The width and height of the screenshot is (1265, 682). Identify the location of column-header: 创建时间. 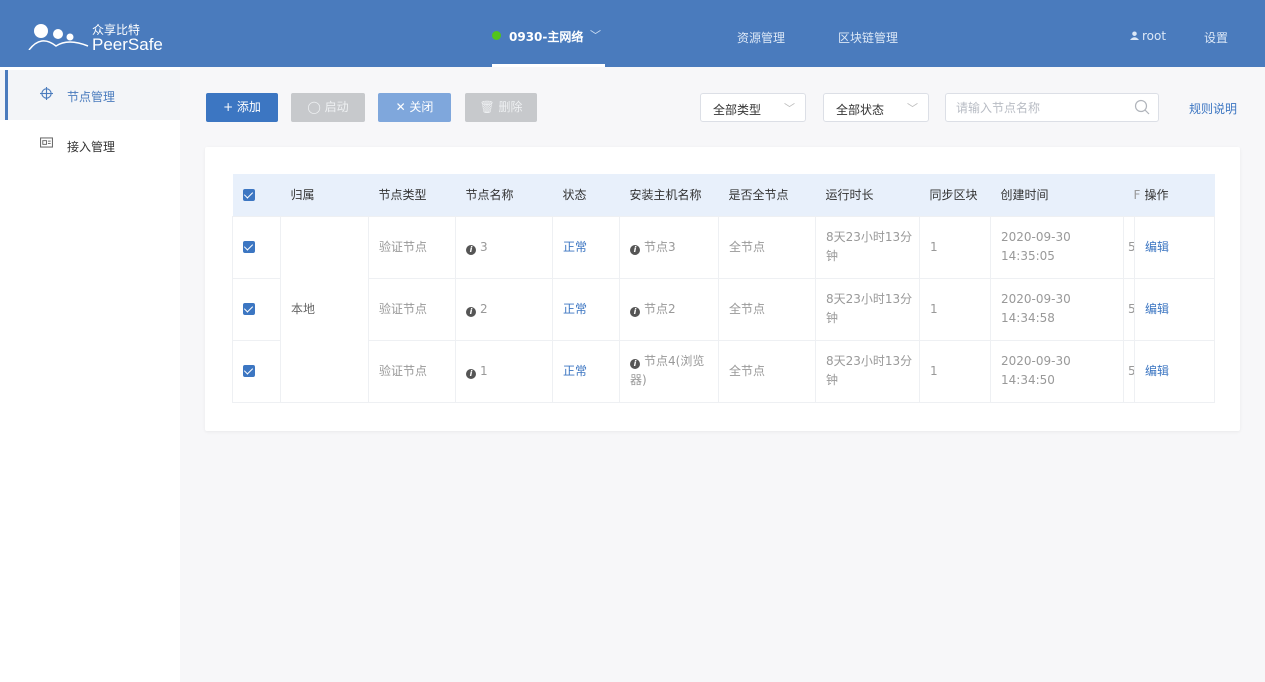
(1057, 195).